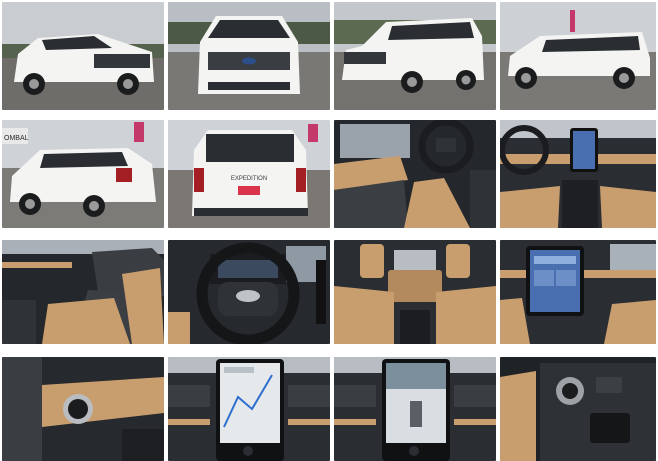  What do you see at coordinates (16, 138) in the screenshot?
I see `dealer-sign-text: OMBAL` at bounding box center [16, 138].